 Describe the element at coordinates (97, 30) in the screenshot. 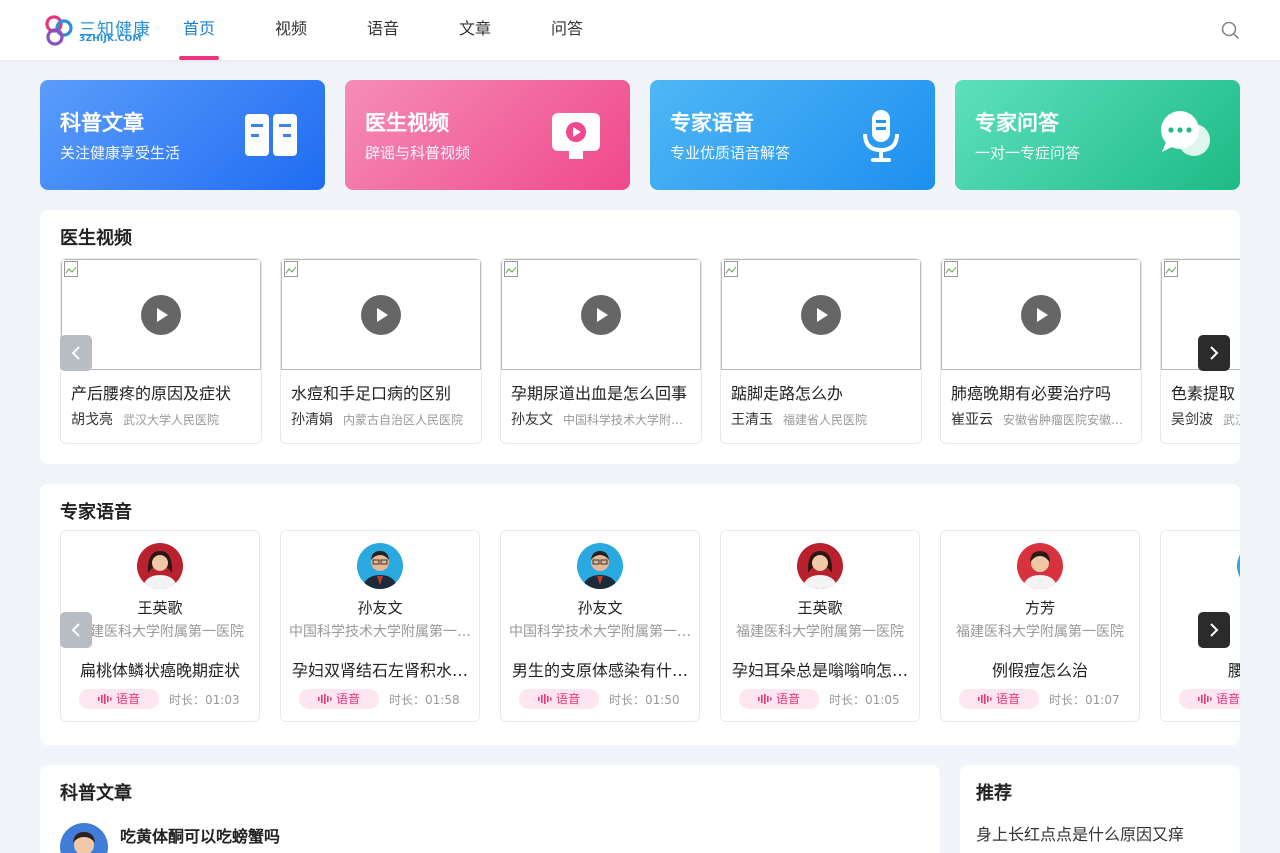

I see `site-logo: 三知健康 3ZHIJK.COM` at that location.